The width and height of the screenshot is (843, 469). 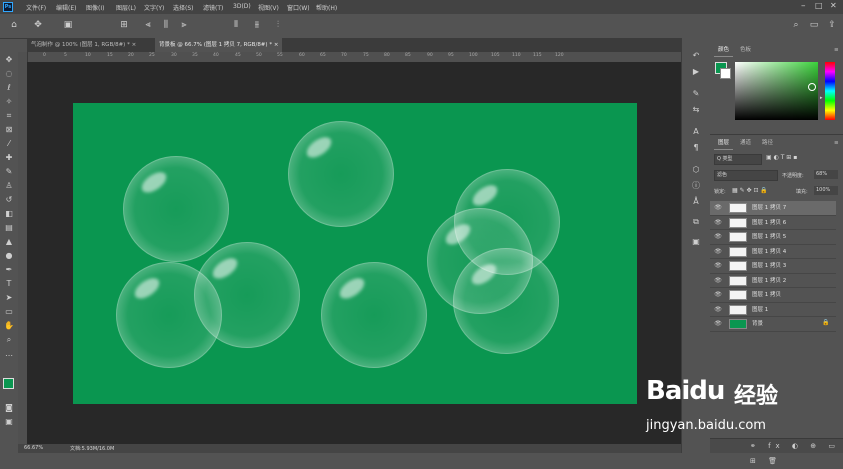 What do you see at coordinates (278, 25) in the screenshot?
I see `distribute-v-icon: ⫶` at bounding box center [278, 25].